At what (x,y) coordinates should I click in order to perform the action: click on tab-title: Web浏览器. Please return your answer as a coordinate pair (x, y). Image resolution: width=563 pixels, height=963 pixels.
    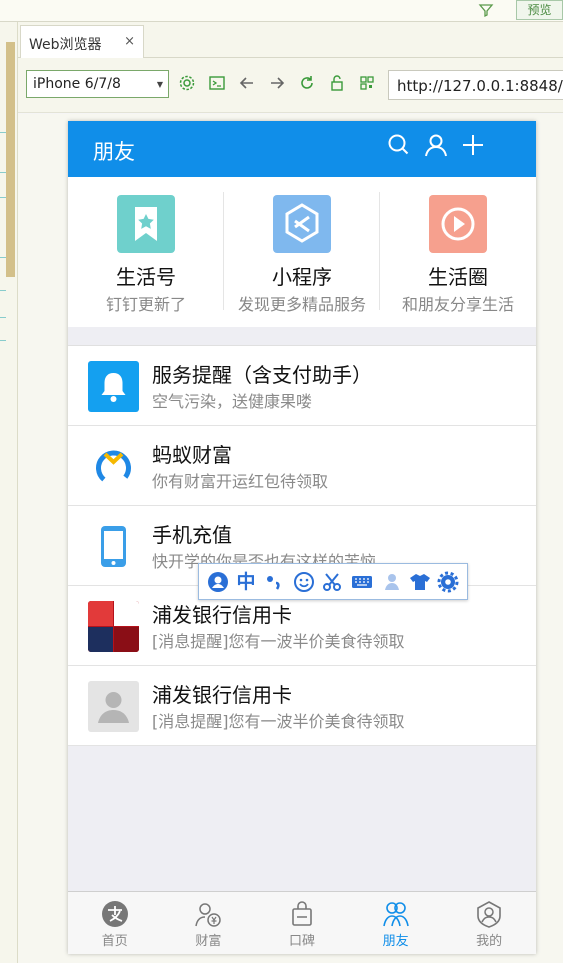
    Looking at the image, I should click on (65, 45).